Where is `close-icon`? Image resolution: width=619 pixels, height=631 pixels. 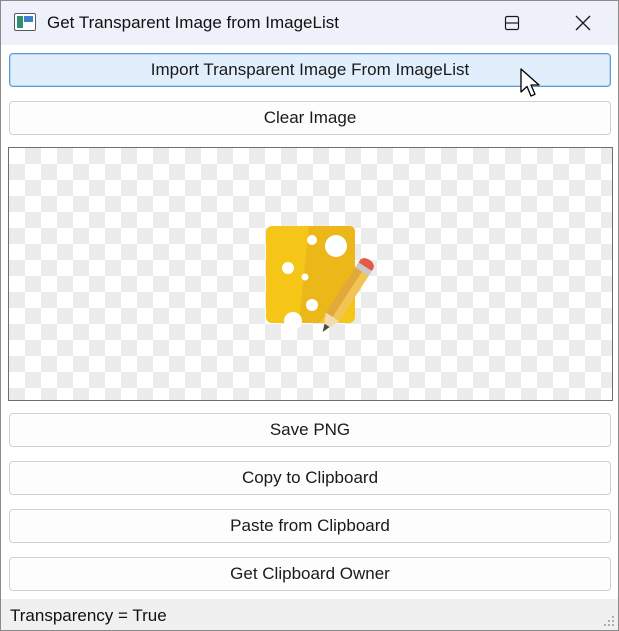
close-icon is located at coordinates (583, 23).